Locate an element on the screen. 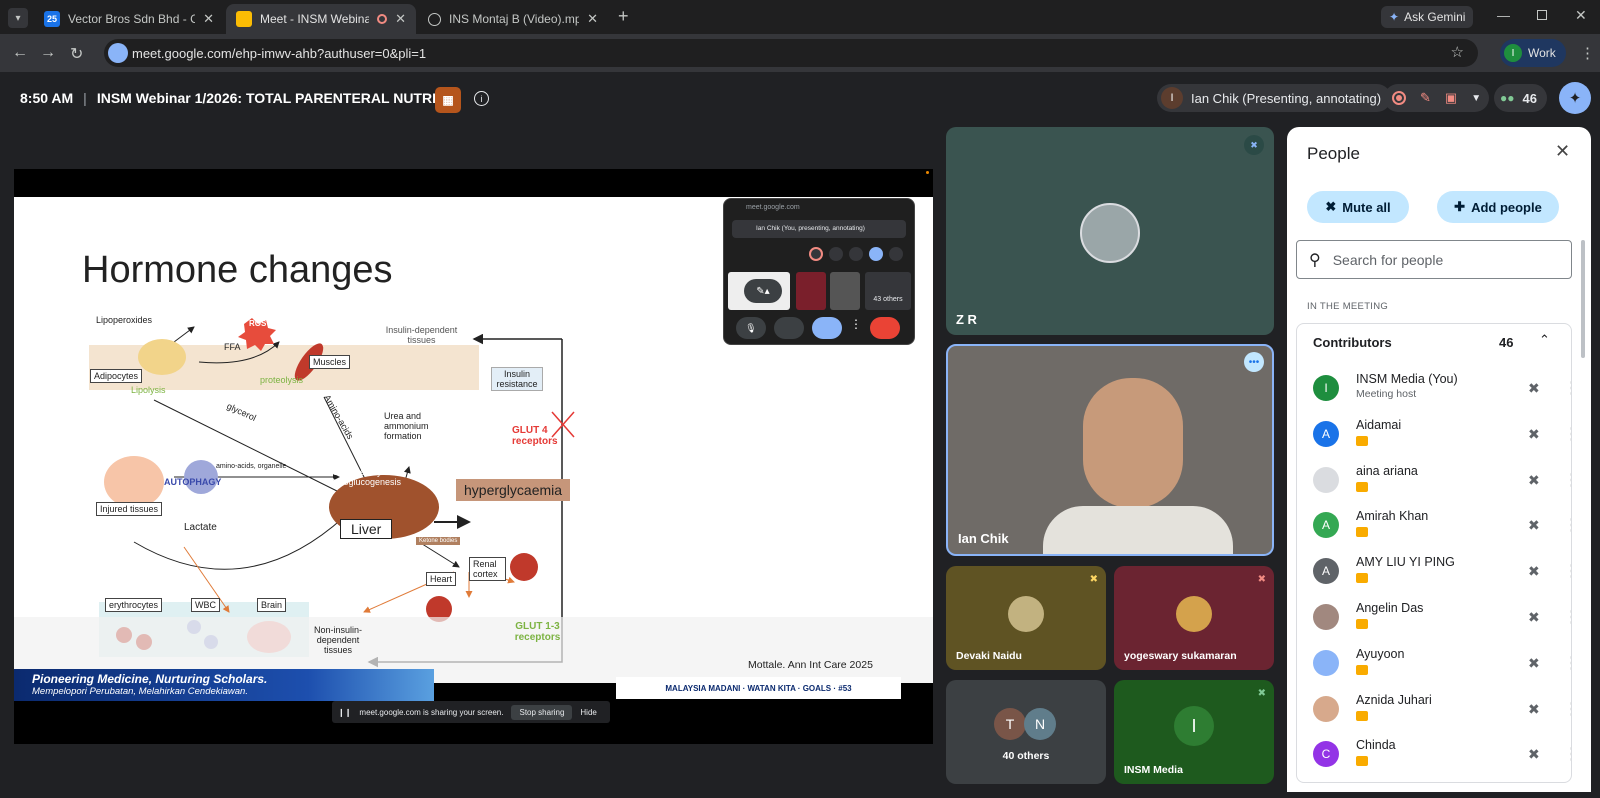  mini-end-call-button is located at coordinates (885, 328).